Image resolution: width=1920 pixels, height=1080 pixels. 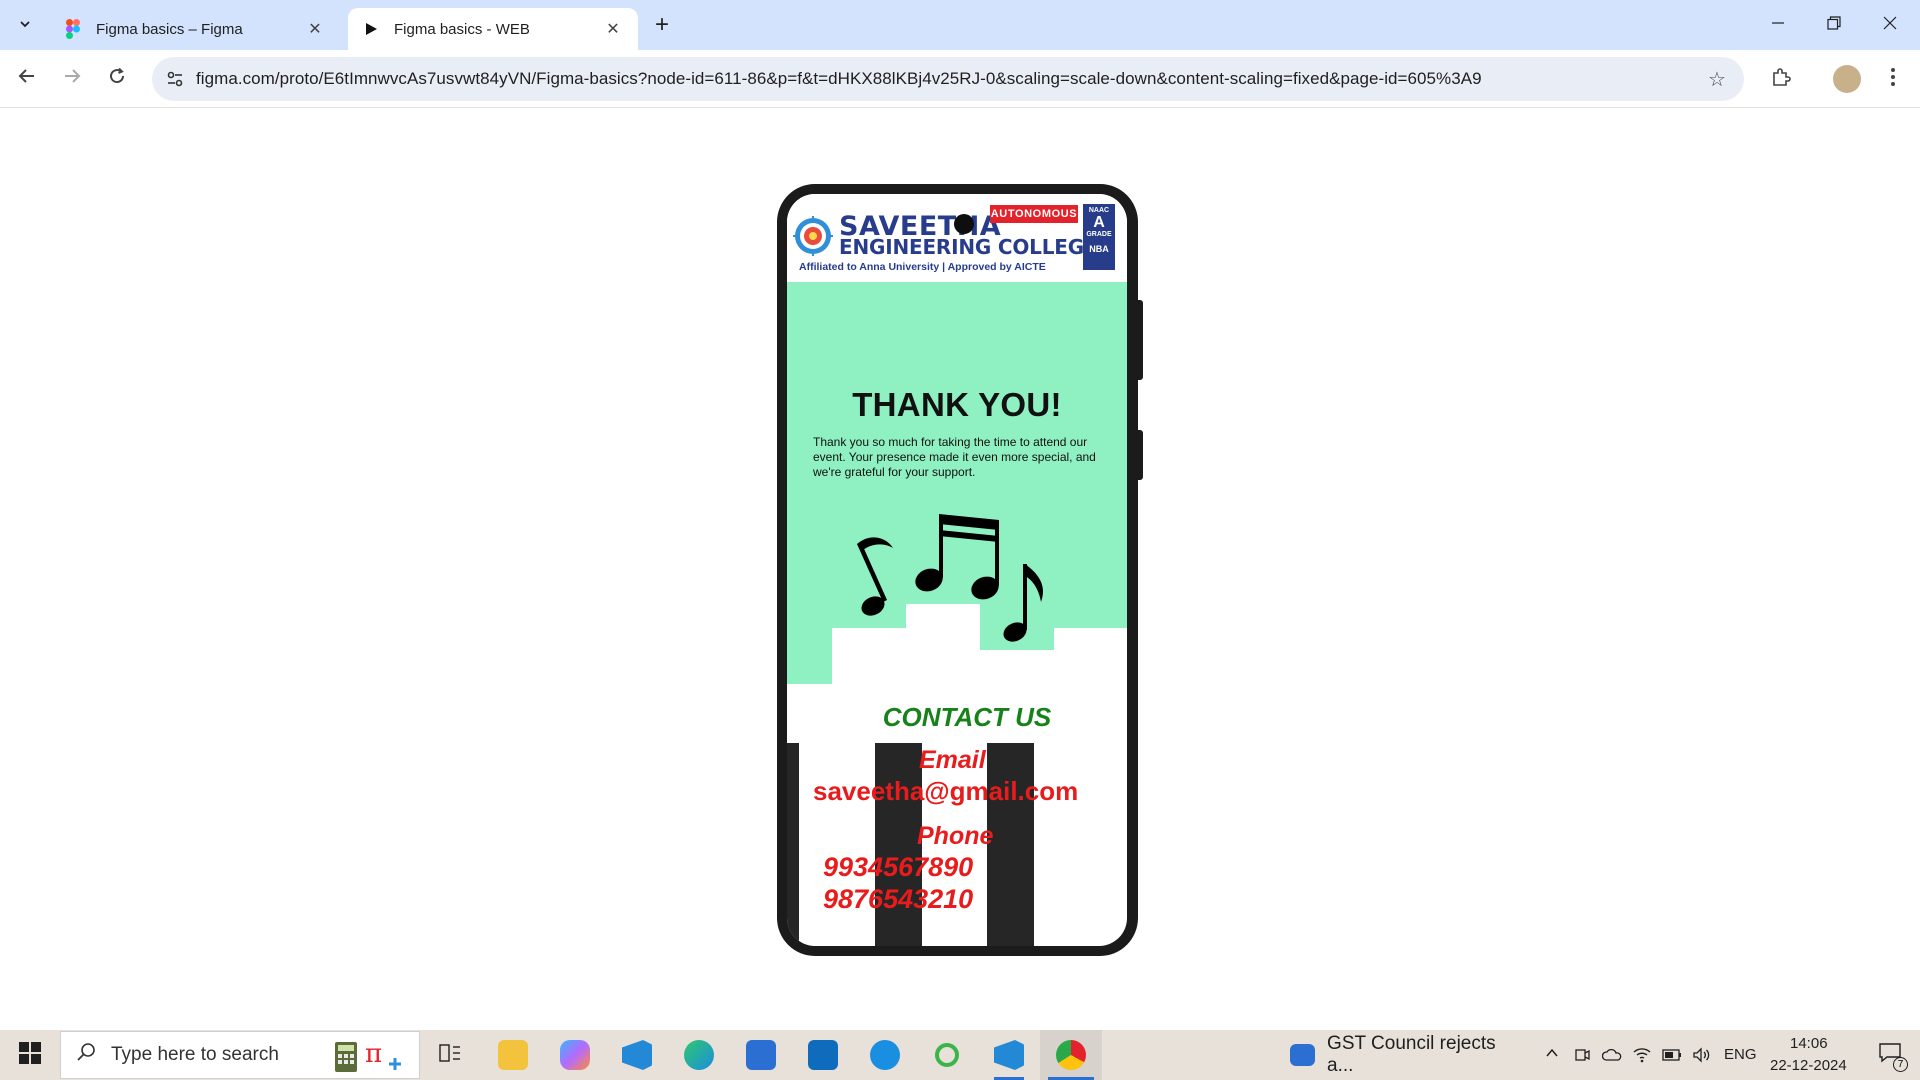 What do you see at coordinates (169, 29) in the screenshot?
I see `tab-title: Figma basics – Figma` at bounding box center [169, 29].